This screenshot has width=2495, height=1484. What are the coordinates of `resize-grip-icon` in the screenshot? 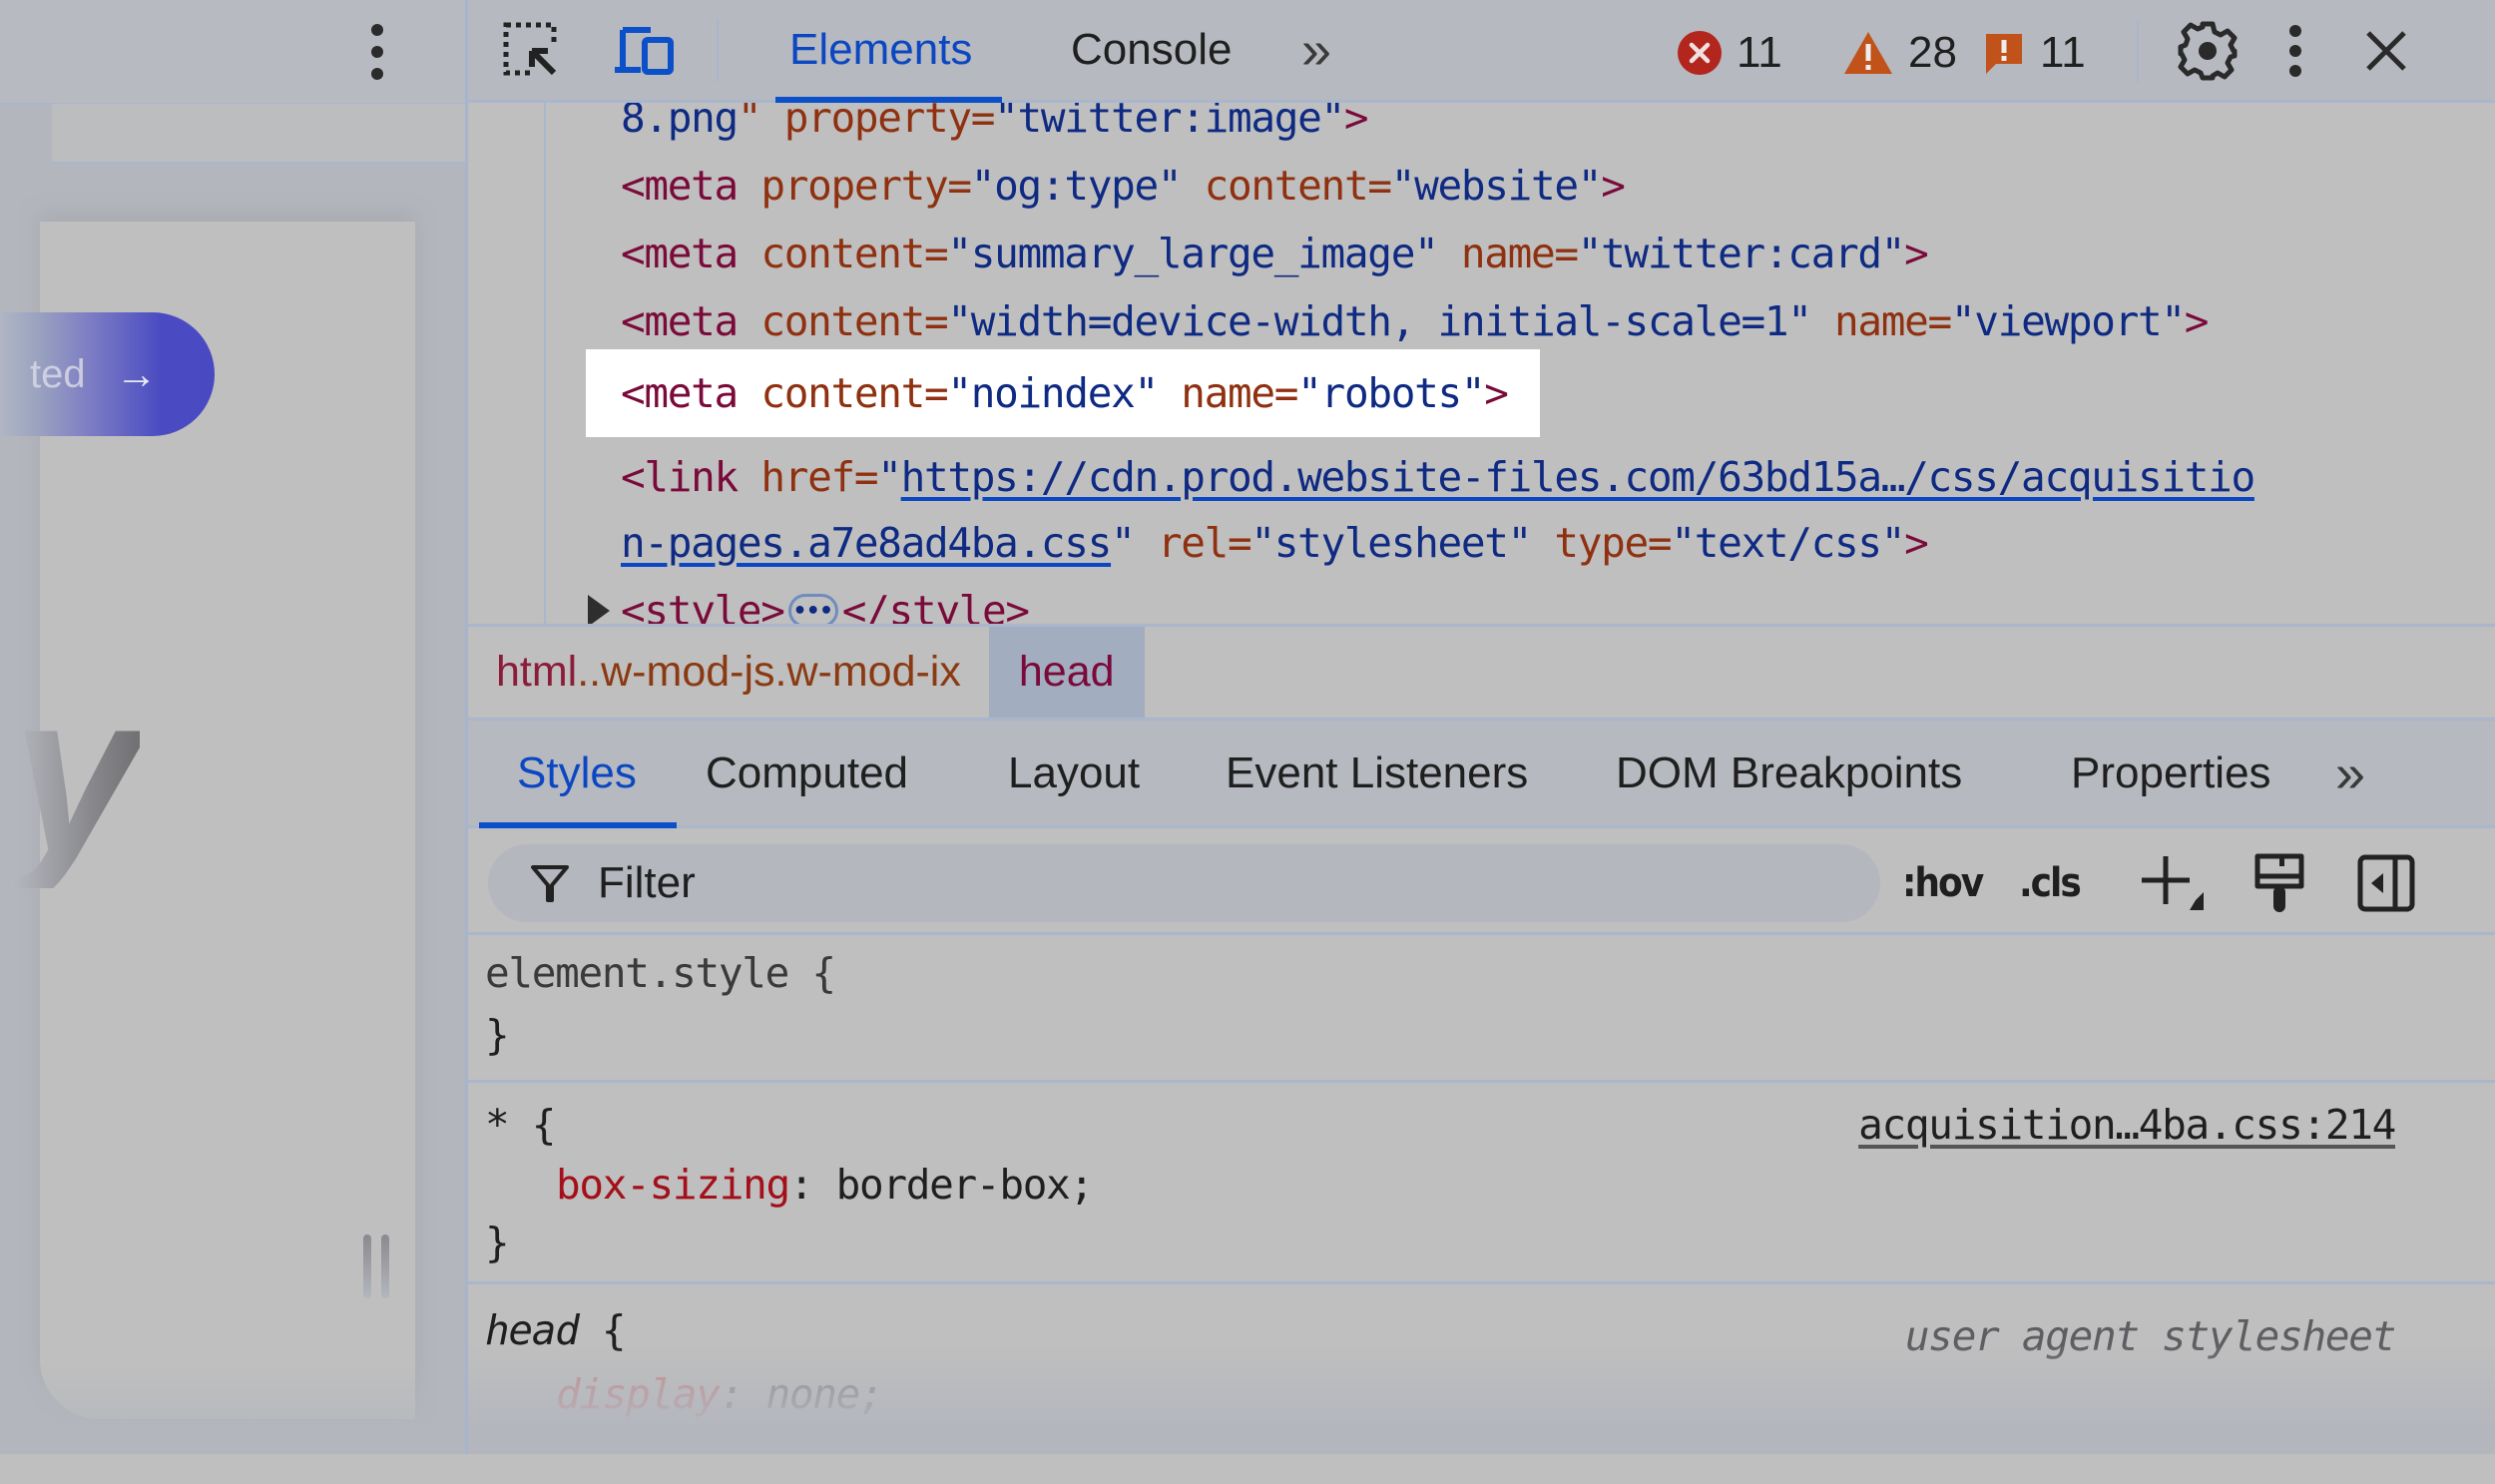 It's located at (376, 1266).